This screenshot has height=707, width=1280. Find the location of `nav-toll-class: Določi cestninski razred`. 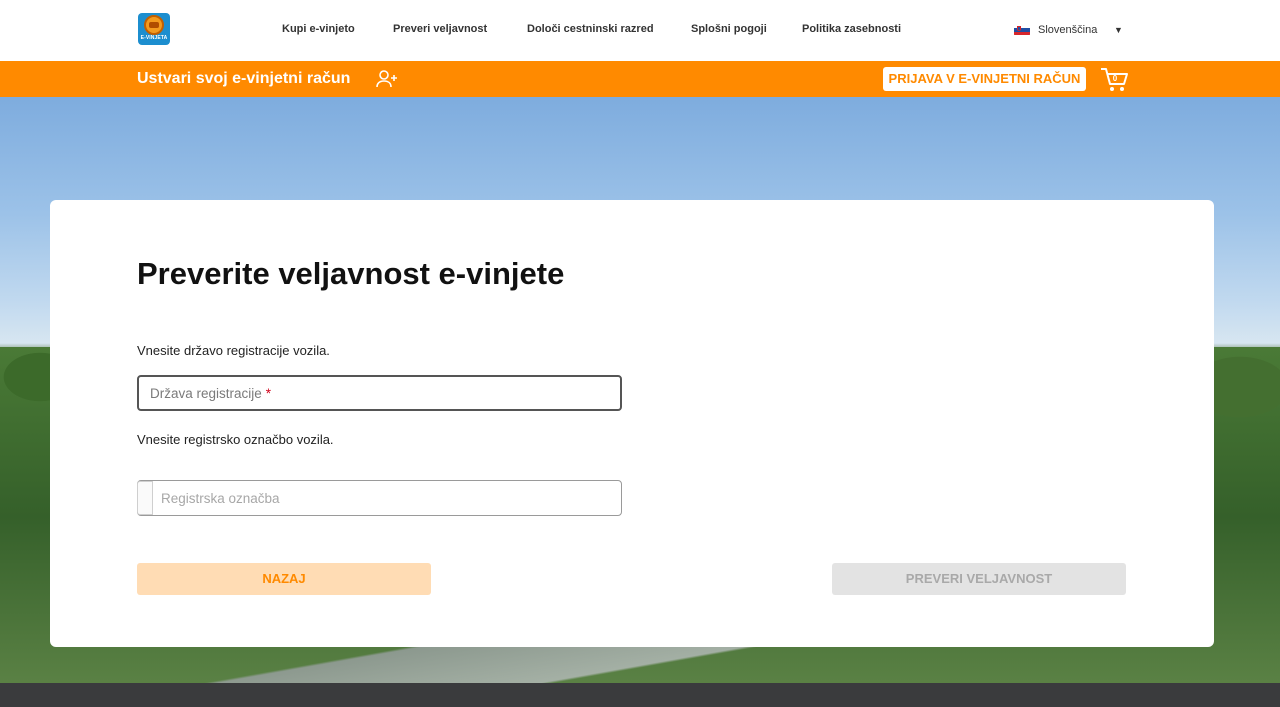

nav-toll-class: Določi cestninski razred is located at coordinates (590, 29).